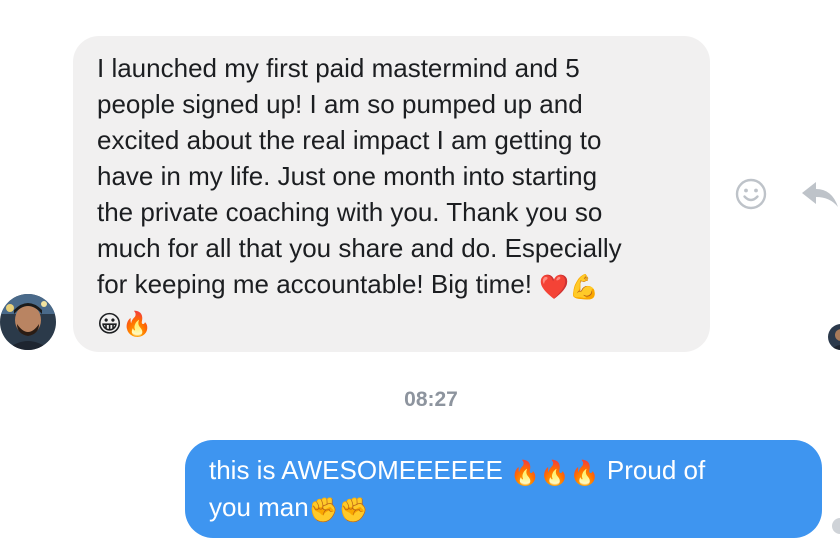 The height and width of the screenshot is (554, 840). I want to click on outgoing-message-line: you man✊✊, so click(503, 507).